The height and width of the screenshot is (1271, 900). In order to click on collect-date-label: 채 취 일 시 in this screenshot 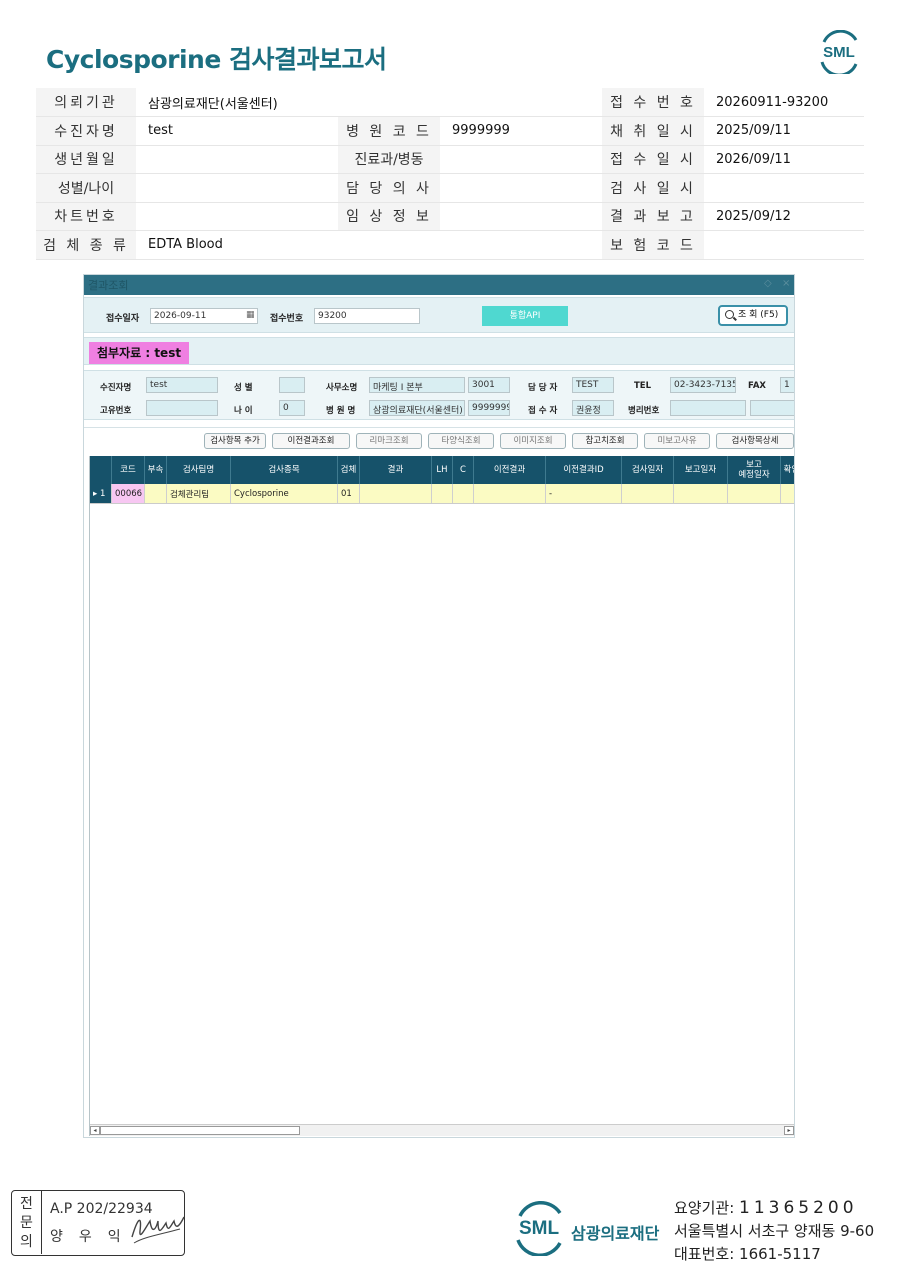, I will do `click(653, 131)`.